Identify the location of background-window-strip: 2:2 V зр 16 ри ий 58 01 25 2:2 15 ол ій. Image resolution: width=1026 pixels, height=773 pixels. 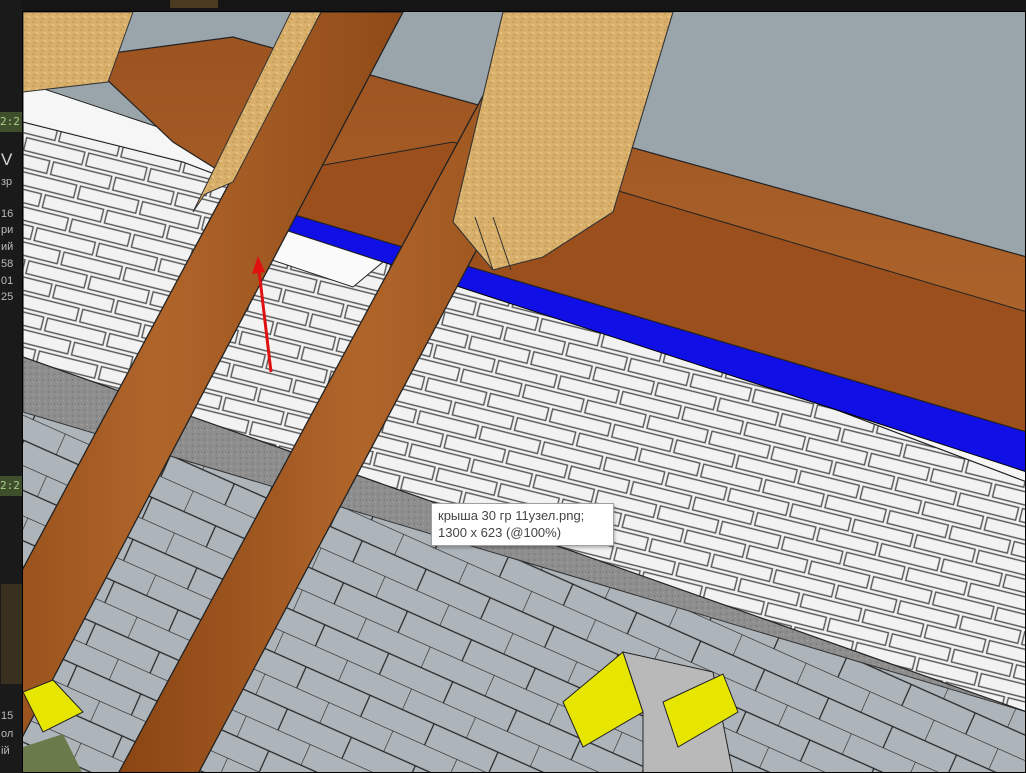
(11, 386).